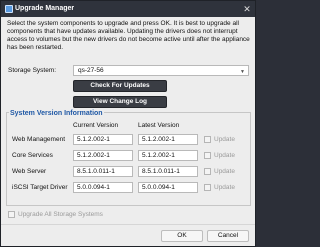  I want to click on close-icon: ✕, so click(247, 9).